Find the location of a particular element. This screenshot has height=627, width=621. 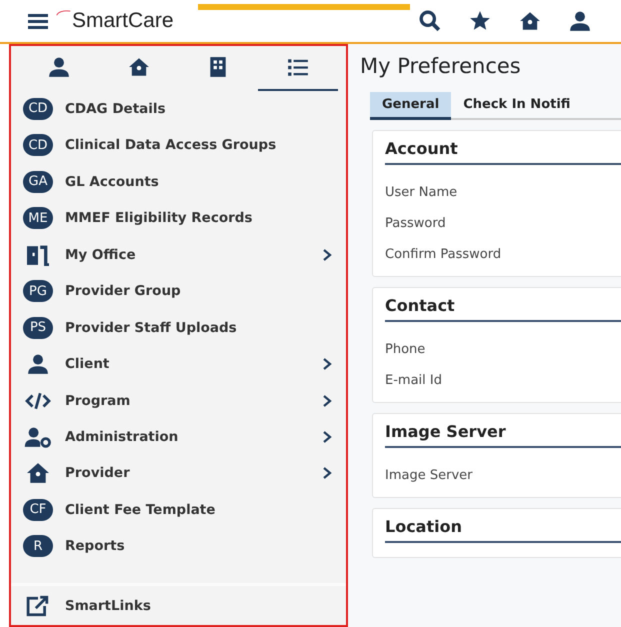

sidebar-menu-item: ME MMEF Eligibility Records is located at coordinates (178, 218).